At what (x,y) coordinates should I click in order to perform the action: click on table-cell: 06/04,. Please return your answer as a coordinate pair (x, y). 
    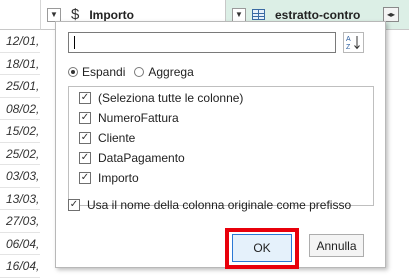
    Looking at the image, I should click on (20, 244).